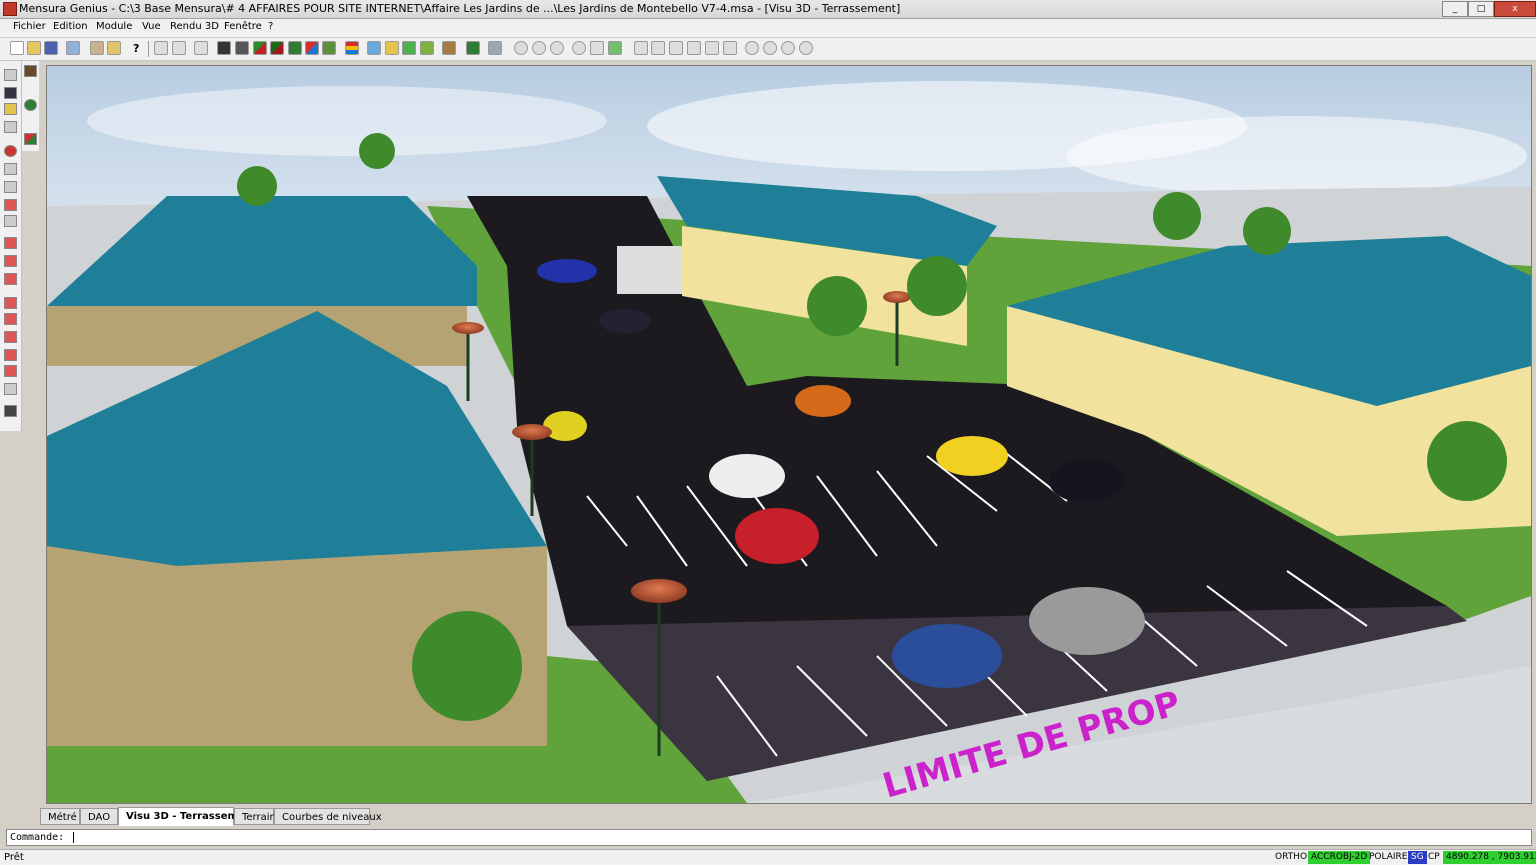 Image resolution: width=1536 pixels, height=865 pixels. What do you see at coordinates (17, 48) in the screenshot?
I see `new-file-icon` at bounding box center [17, 48].